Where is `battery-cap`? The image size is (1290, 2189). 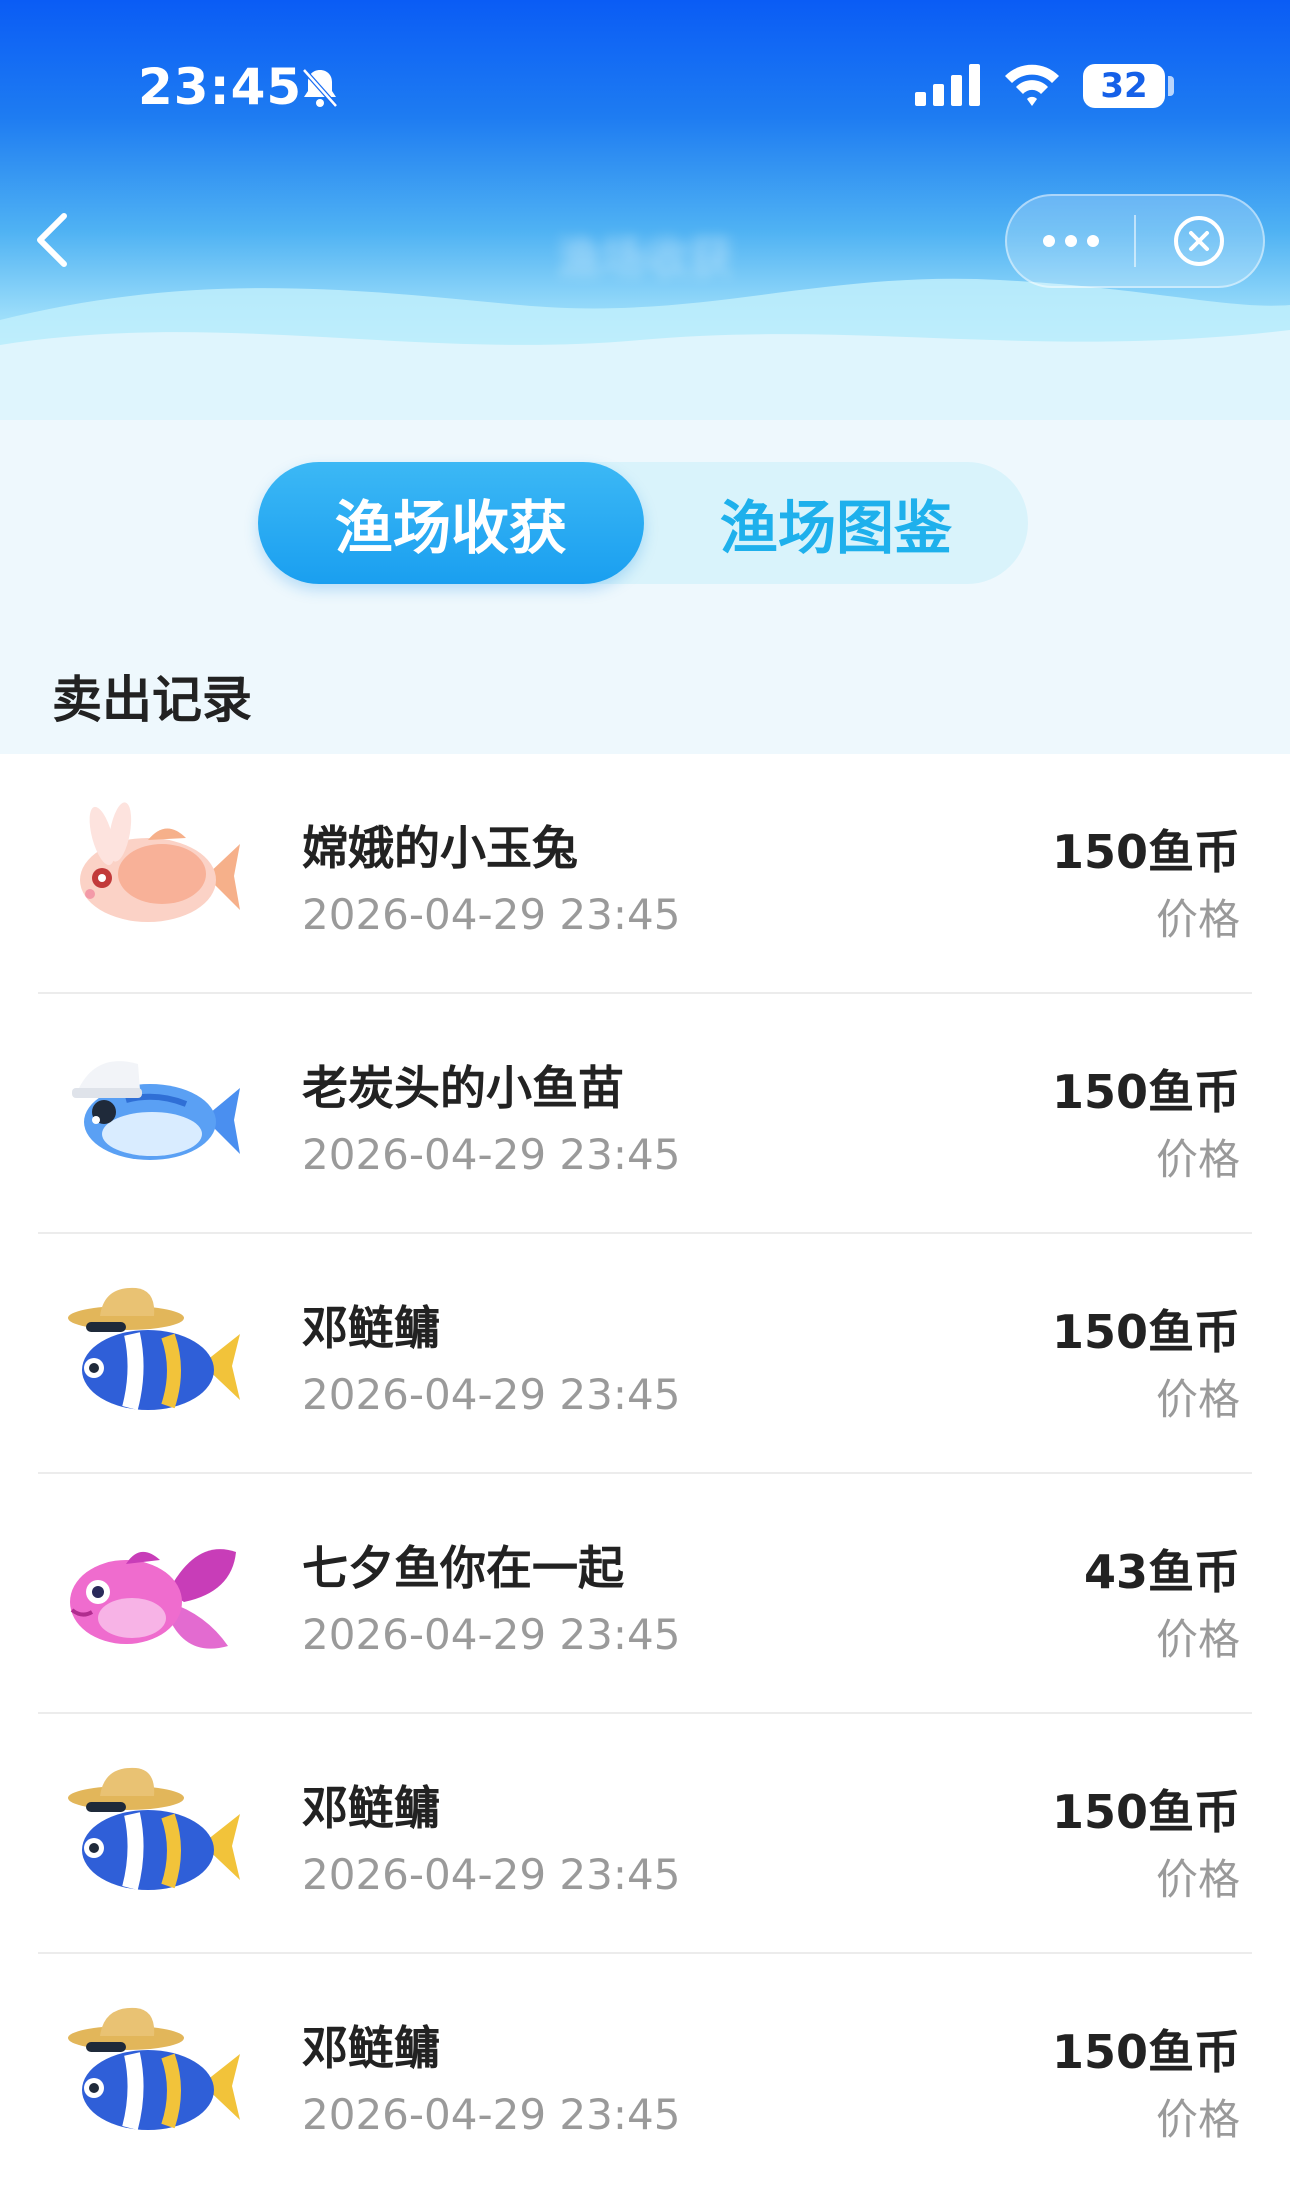
battery-cap is located at coordinates (1171, 86).